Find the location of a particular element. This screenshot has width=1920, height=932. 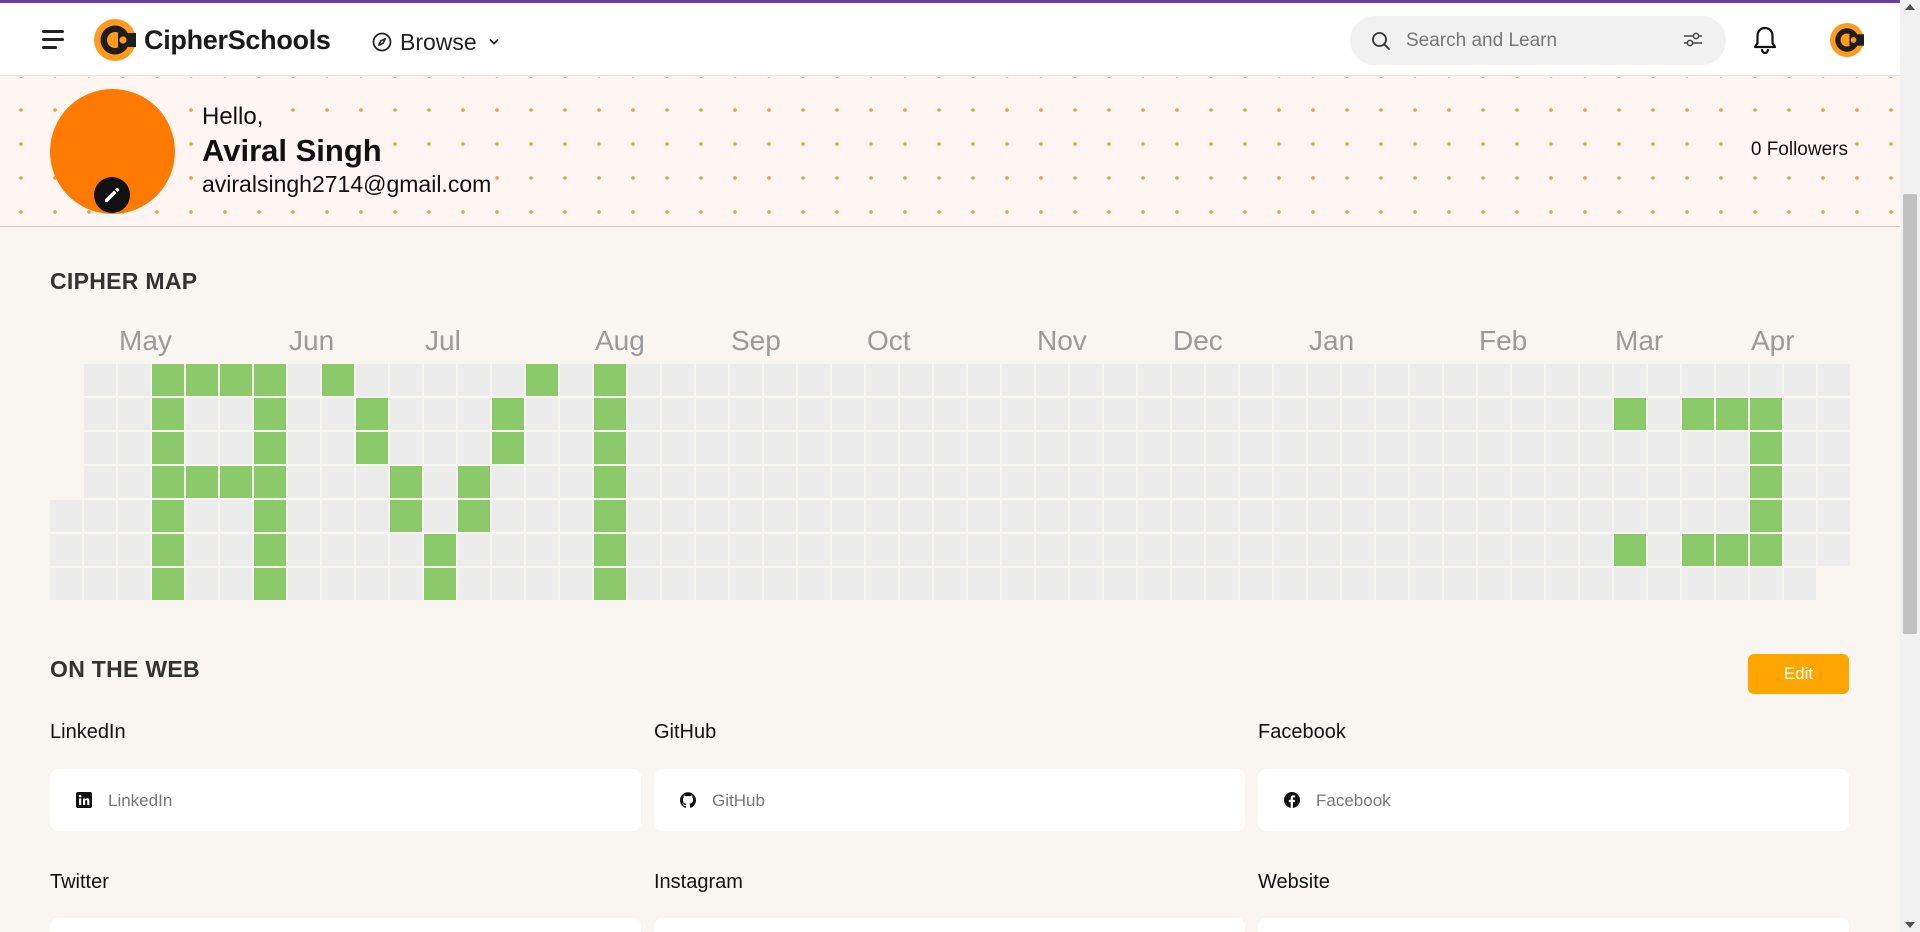

followers-count: 0 Followers is located at coordinates (1799, 150).